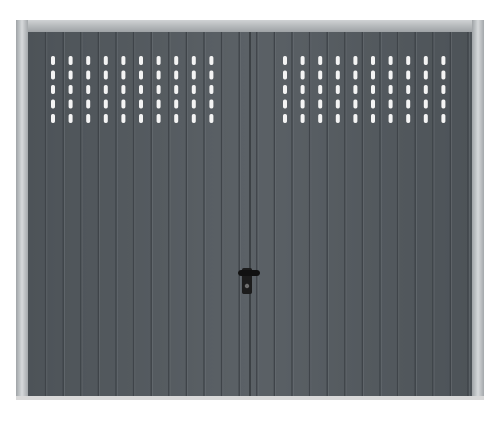 The width and height of the screenshot is (500, 430). What do you see at coordinates (478, 209) in the screenshot?
I see `frame-right-jamb` at bounding box center [478, 209].